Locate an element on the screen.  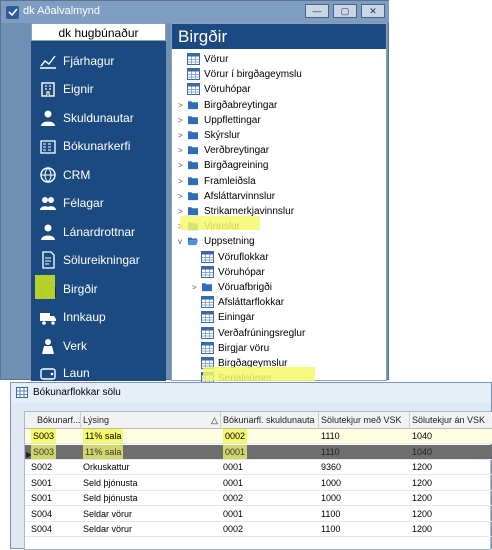
table-cell: 1040 is located at coordinates (422, 451).